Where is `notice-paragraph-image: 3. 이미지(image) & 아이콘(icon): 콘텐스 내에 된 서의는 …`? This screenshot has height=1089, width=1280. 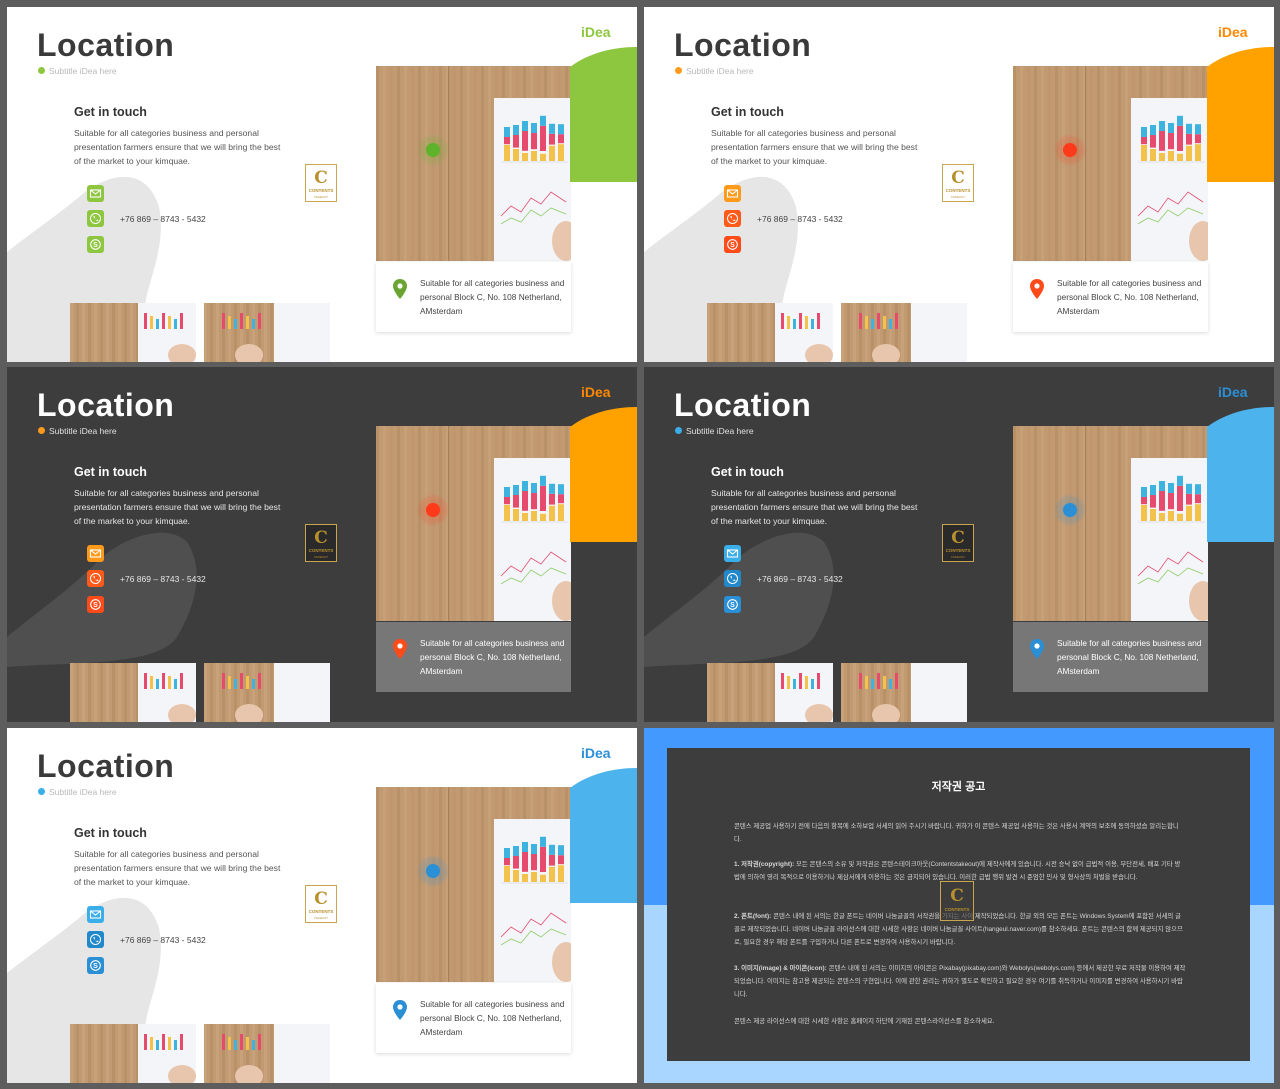
notice-paragraph-image: 3. 이미지(image) & 아이콘(icon): 콘텐스 내에 된 서의는 … is located at coordinates (960, 981).